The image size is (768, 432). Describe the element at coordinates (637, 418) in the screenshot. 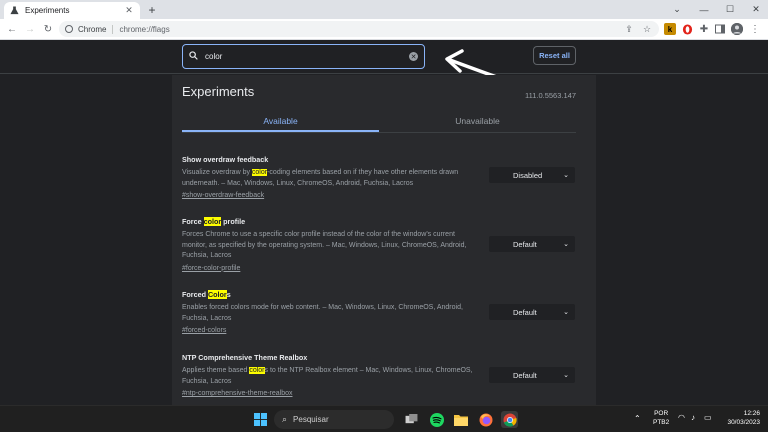

I see `chevron-up-icon: ⌃` at that location.